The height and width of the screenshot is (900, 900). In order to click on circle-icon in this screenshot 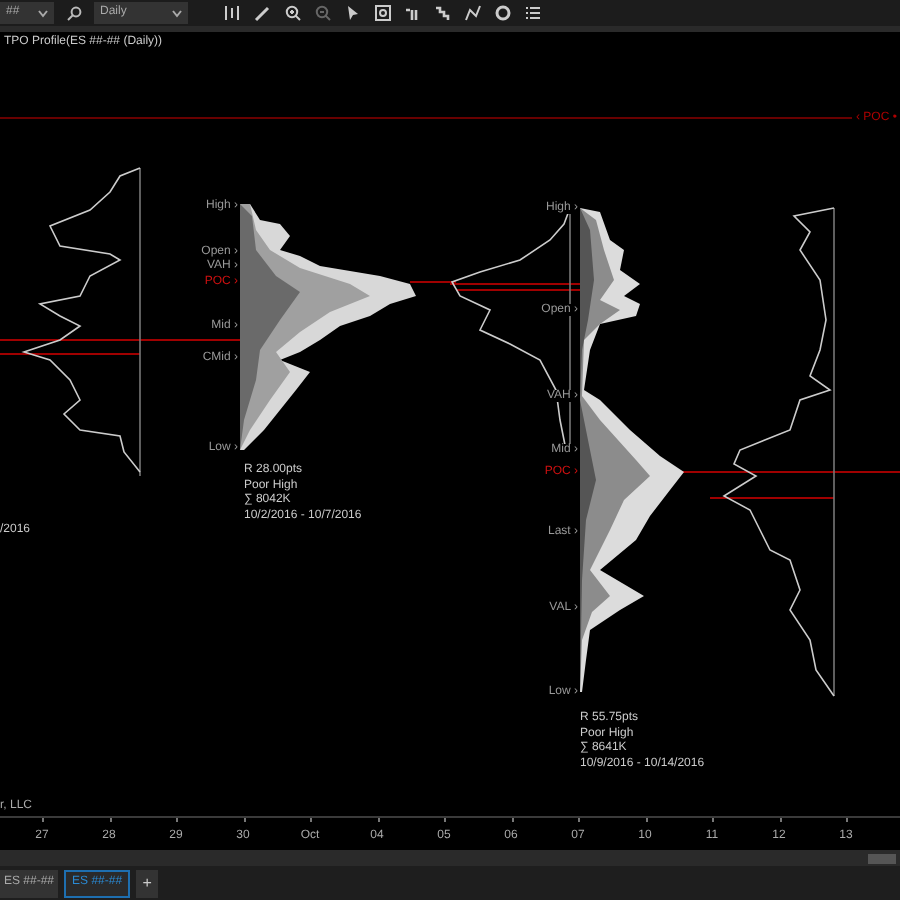, I will do `click(503, 13)`.